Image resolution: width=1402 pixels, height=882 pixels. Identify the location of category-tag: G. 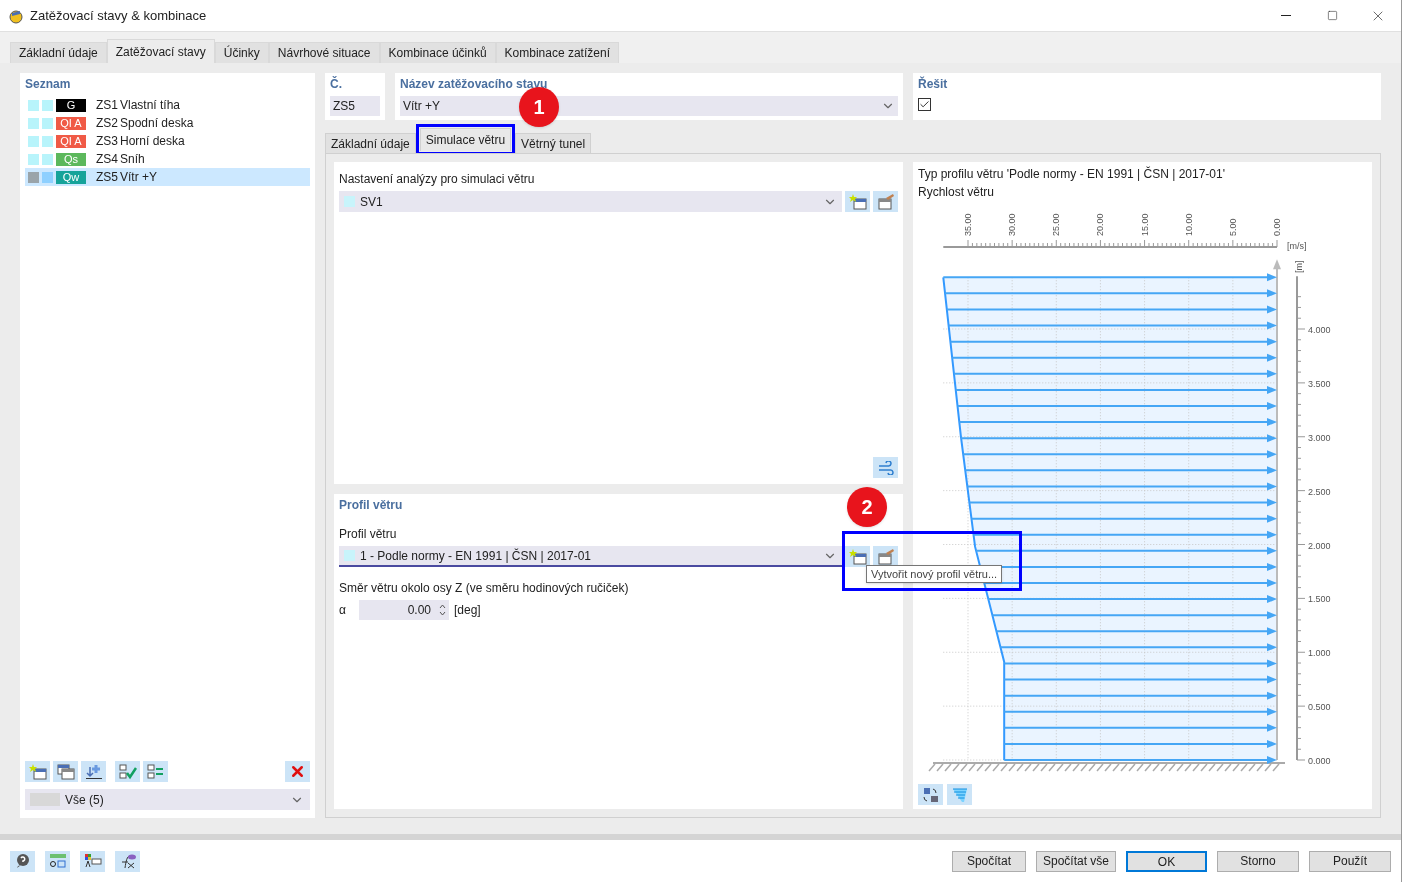
(71, 105).